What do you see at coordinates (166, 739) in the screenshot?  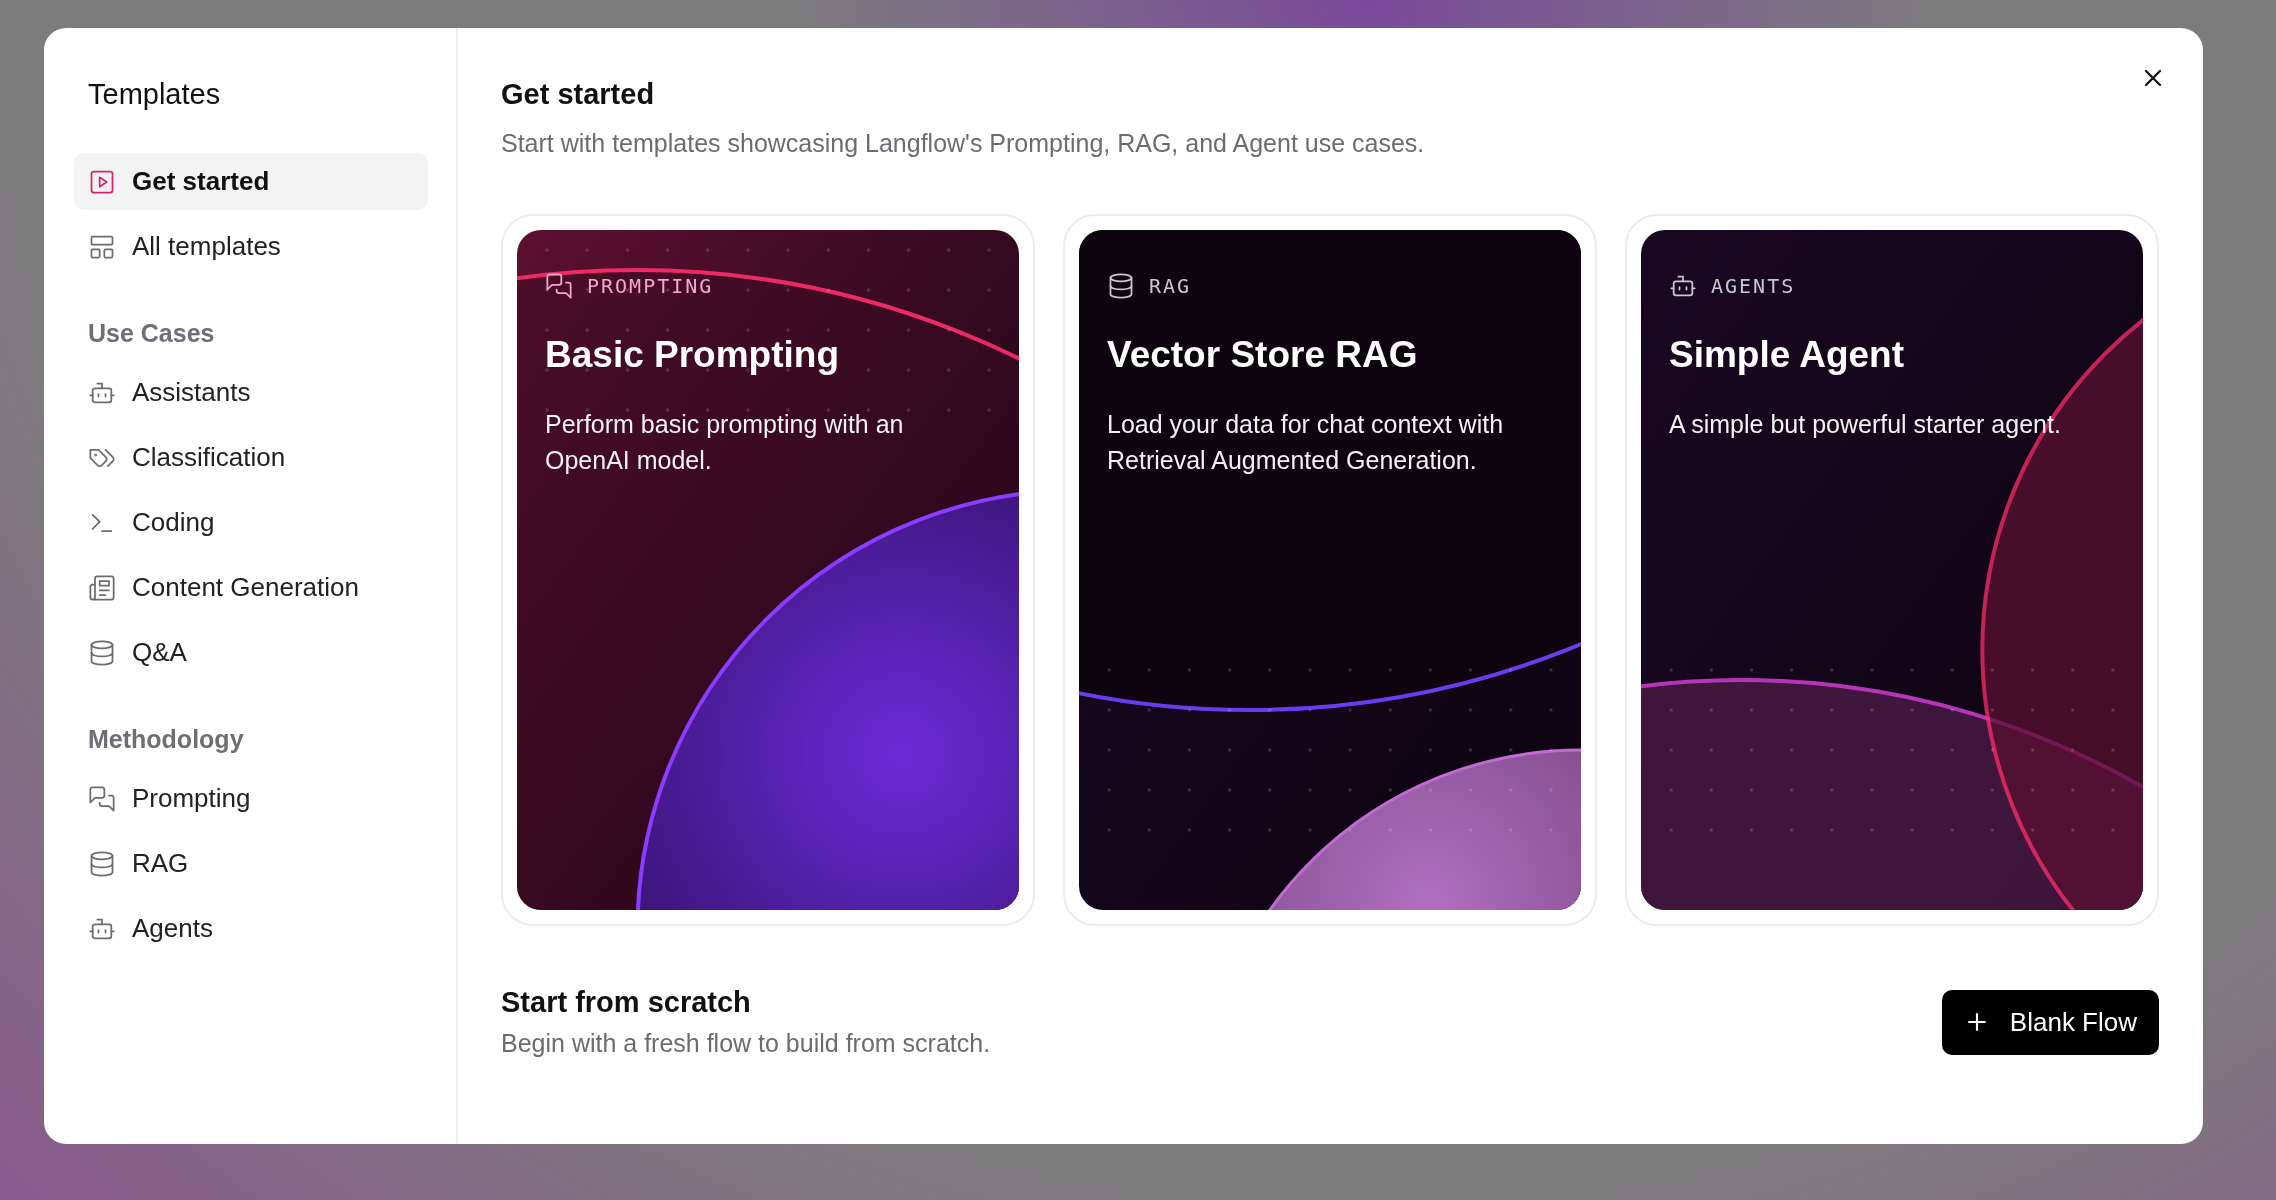 I see `section-heading: Methodology` at bounding box center [166, 739].